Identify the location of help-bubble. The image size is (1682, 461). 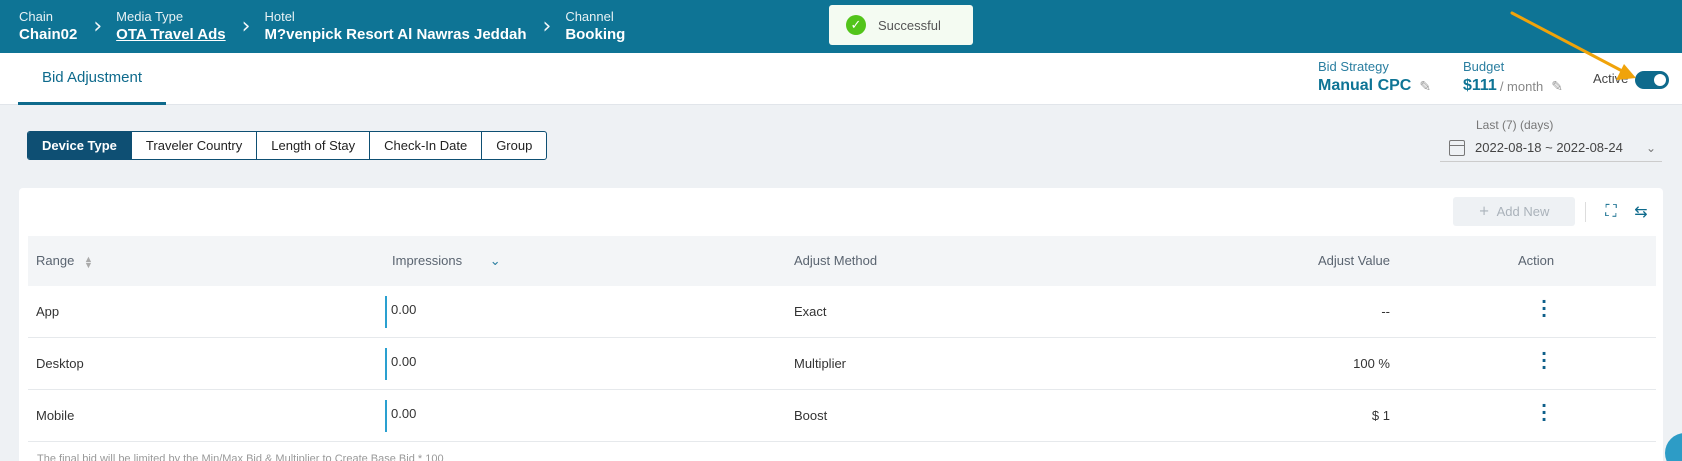
(1673, 447).